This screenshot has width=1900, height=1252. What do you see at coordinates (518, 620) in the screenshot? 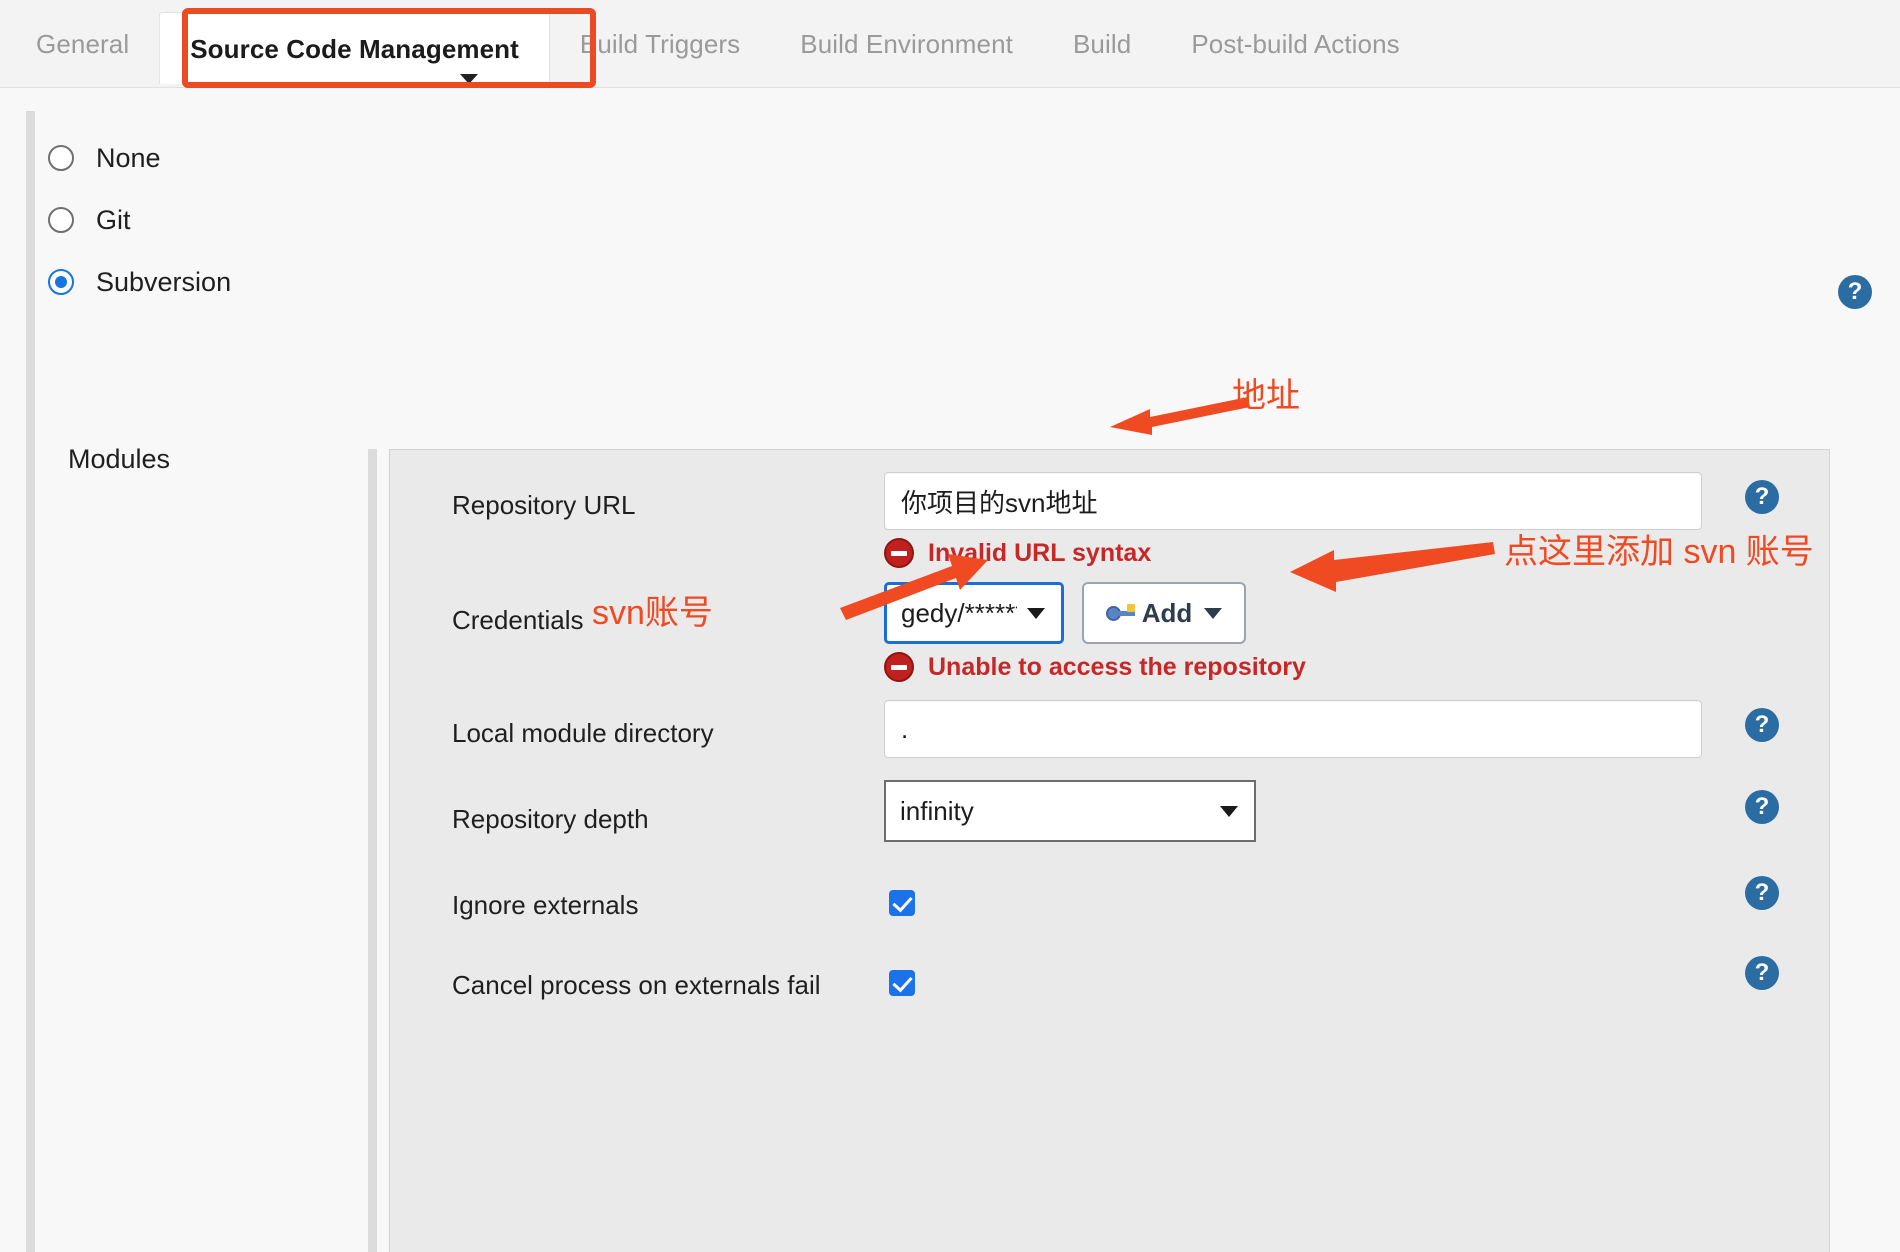
I see `credentials-label: Credentials` at bounding box center [518, 620].